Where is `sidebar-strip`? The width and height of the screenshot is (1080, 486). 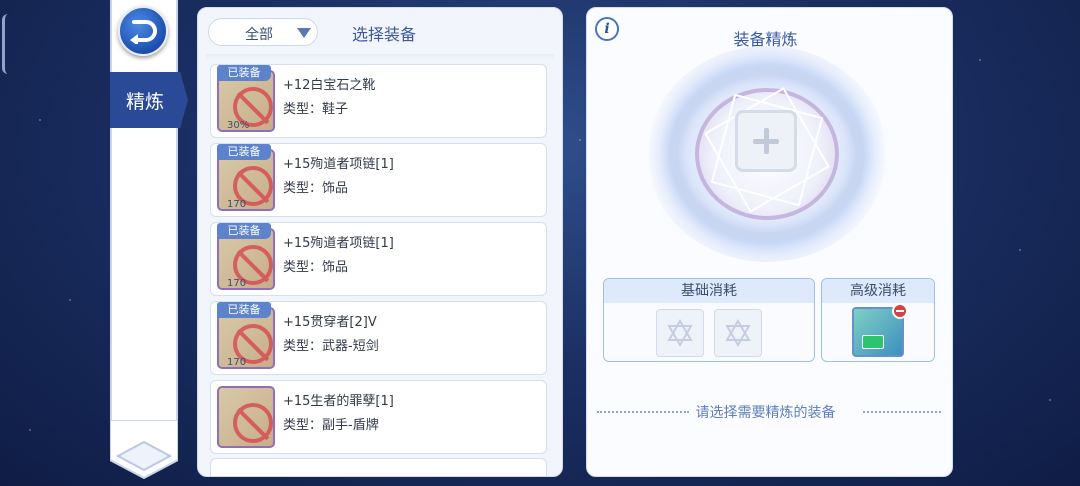 sidebar-strip is located at coordinates (144, 230).